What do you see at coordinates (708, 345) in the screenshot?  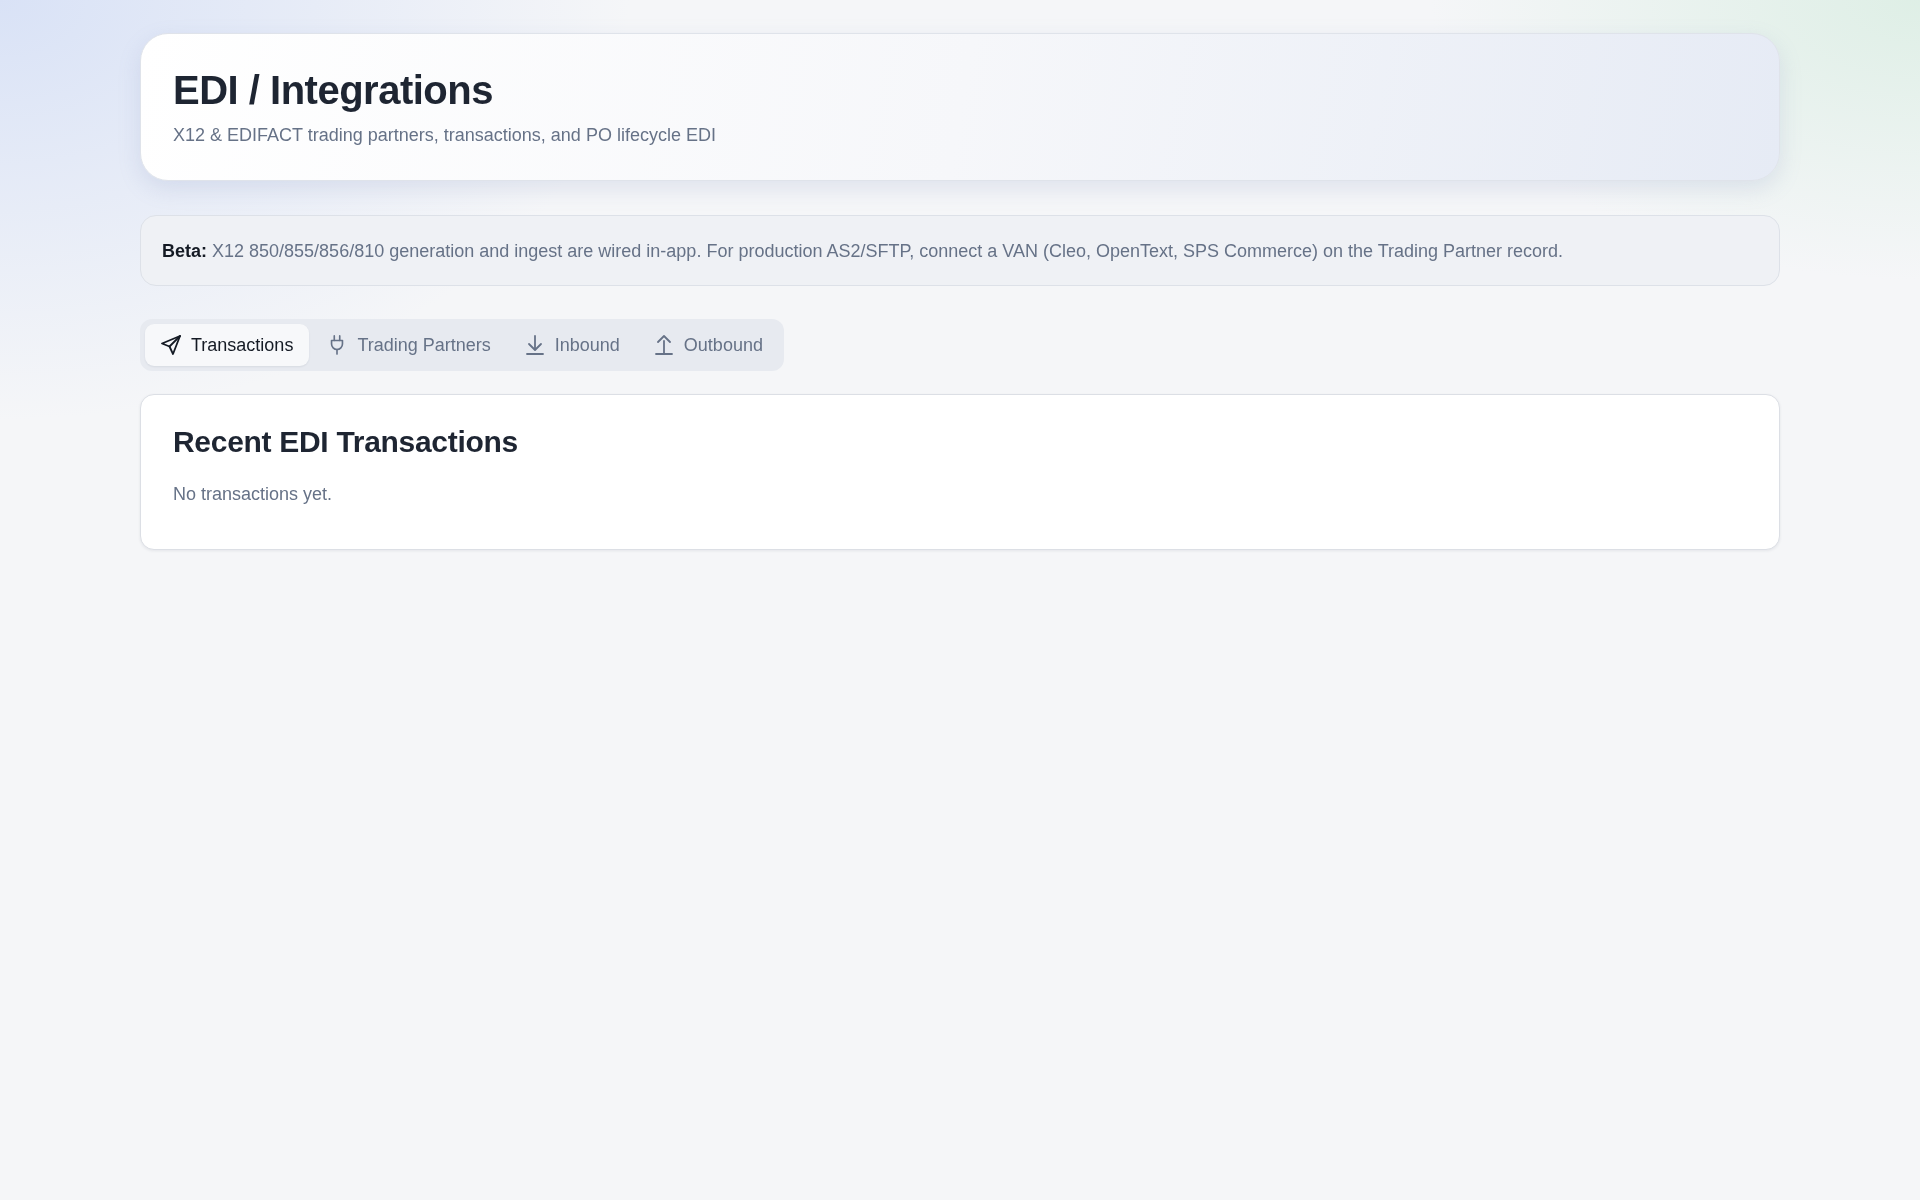 I see `tab: Outbound` at bounding box center [708, 345].